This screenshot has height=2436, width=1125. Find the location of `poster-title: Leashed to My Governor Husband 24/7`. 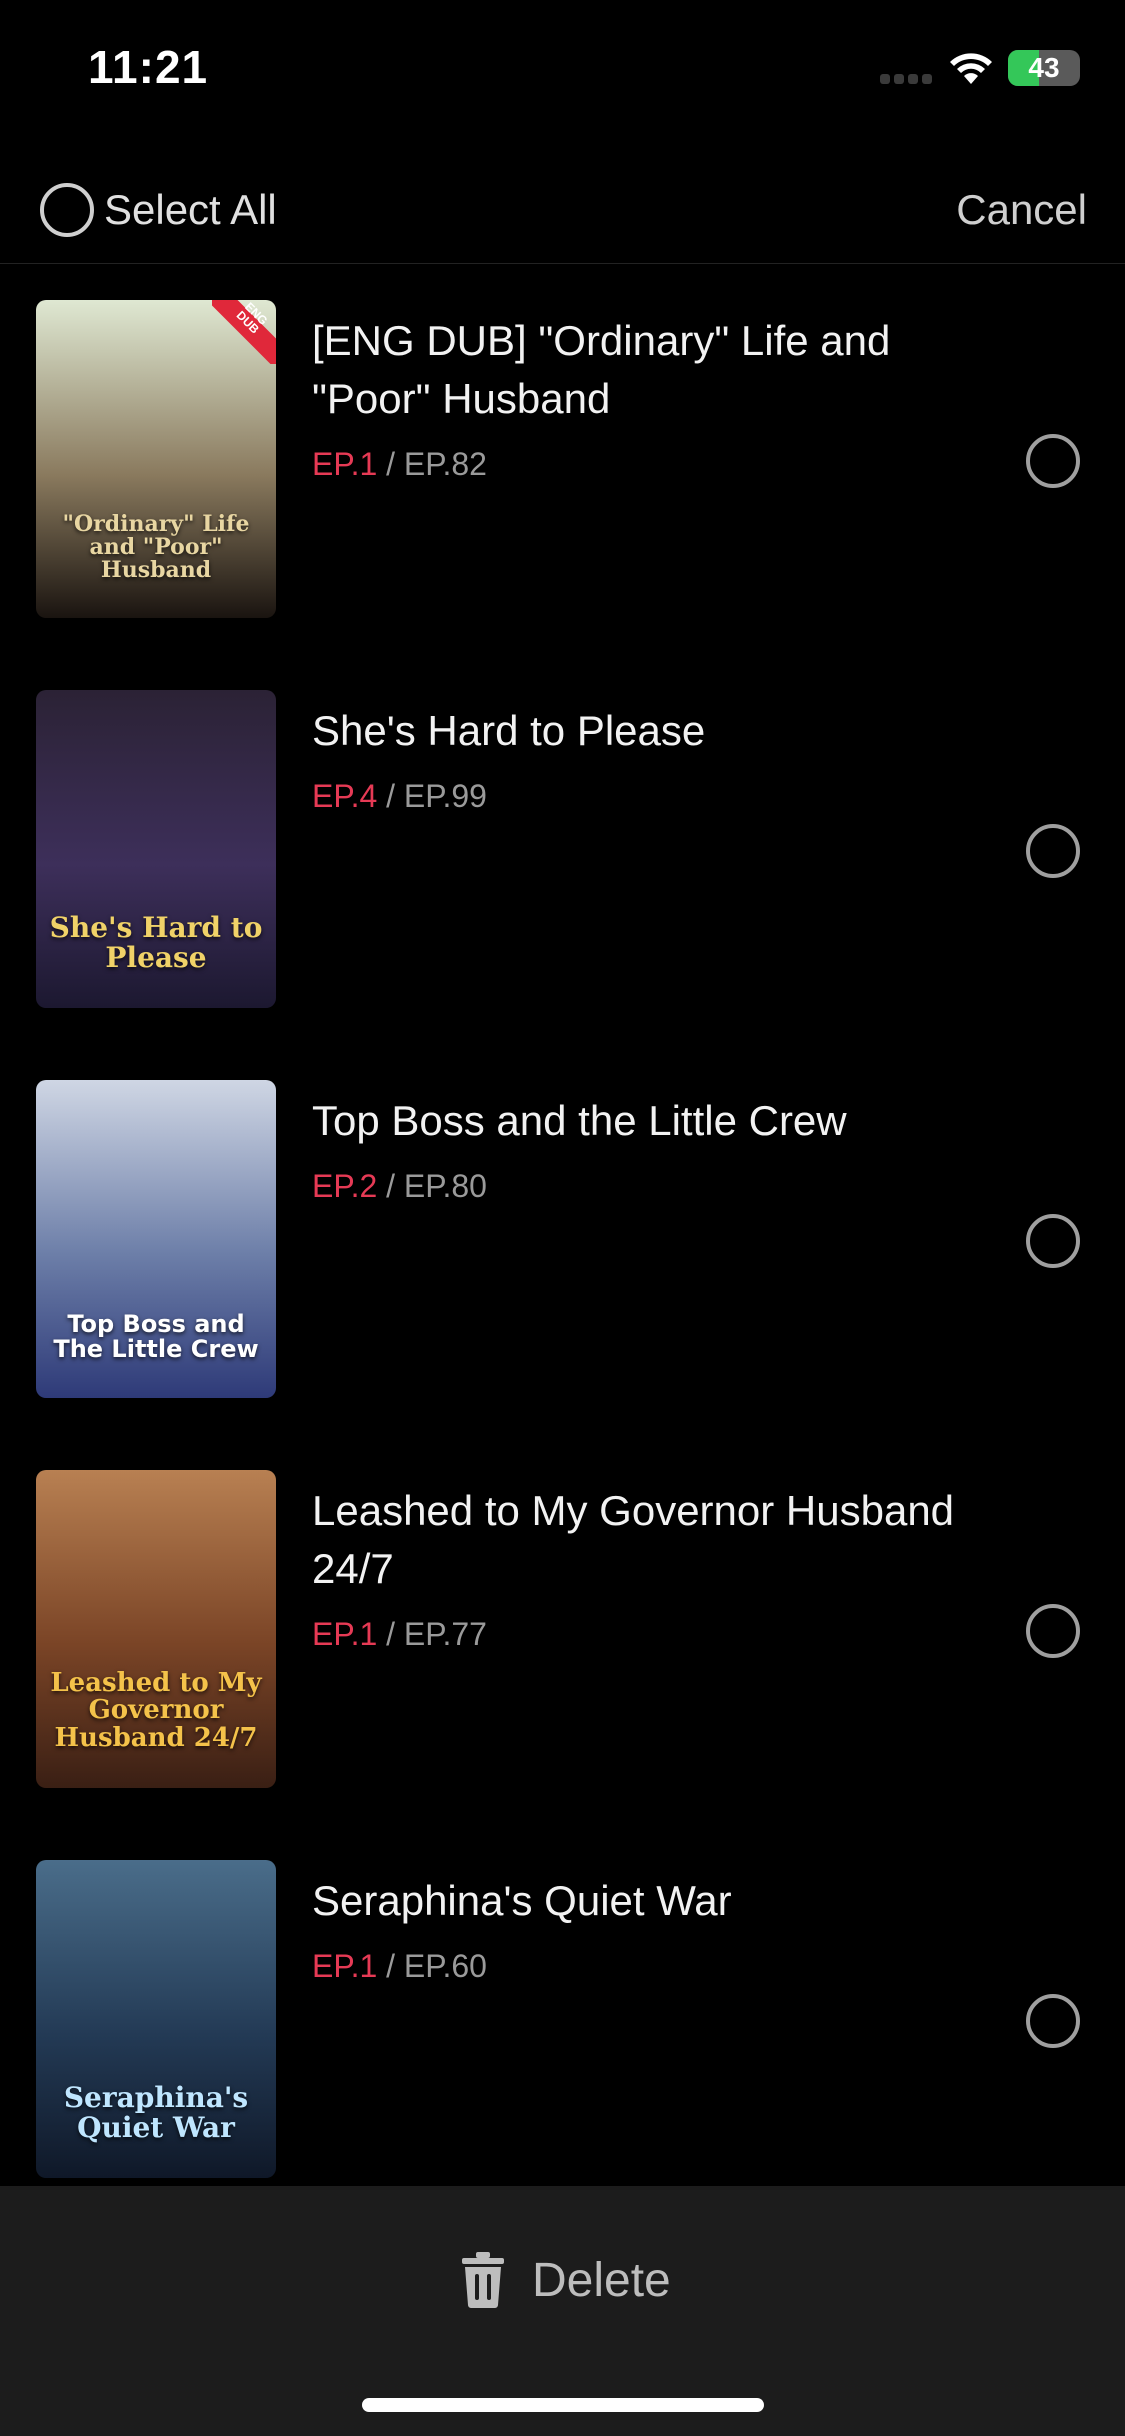

poster-title: Leashed to My Governor Husband 24/7 is located at coordinates (156, 1710).